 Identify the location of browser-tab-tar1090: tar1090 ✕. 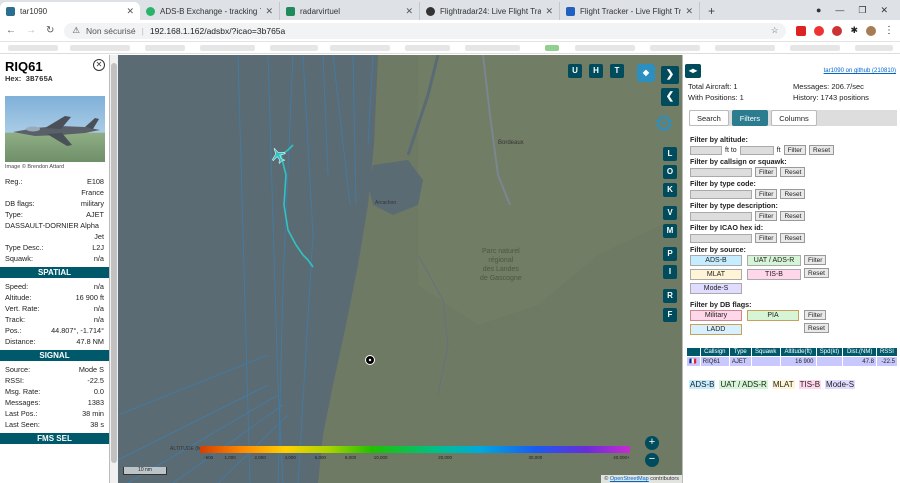
(70, 11).